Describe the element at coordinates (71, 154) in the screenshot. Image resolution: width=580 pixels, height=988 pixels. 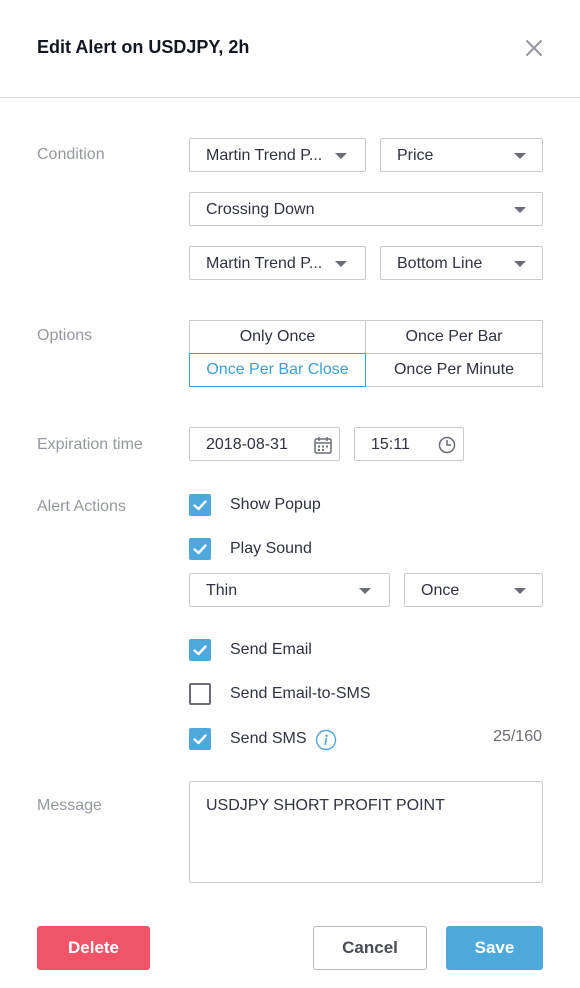
I see `condition-label: Condition` at that location.